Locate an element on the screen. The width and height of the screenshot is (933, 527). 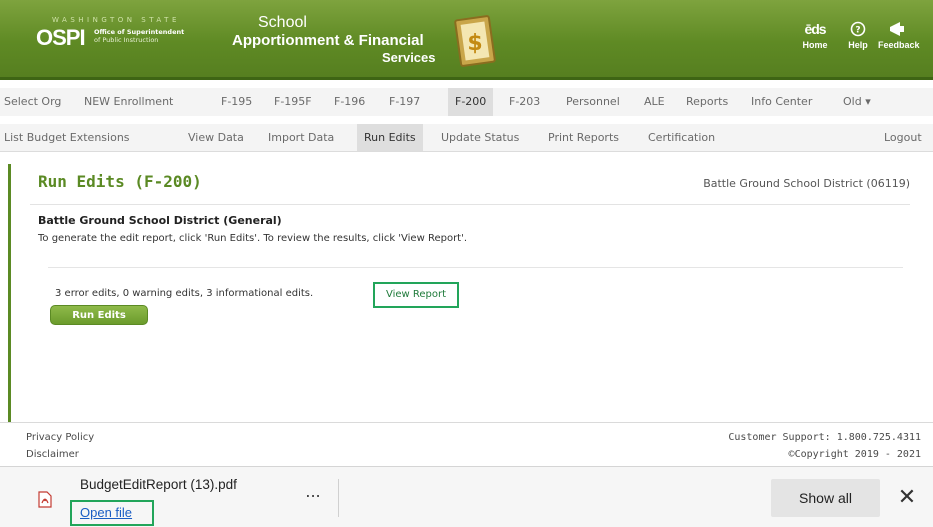
copyright-text: ©Copyright 2019 - 2021 is located at coordinates (854, 454).